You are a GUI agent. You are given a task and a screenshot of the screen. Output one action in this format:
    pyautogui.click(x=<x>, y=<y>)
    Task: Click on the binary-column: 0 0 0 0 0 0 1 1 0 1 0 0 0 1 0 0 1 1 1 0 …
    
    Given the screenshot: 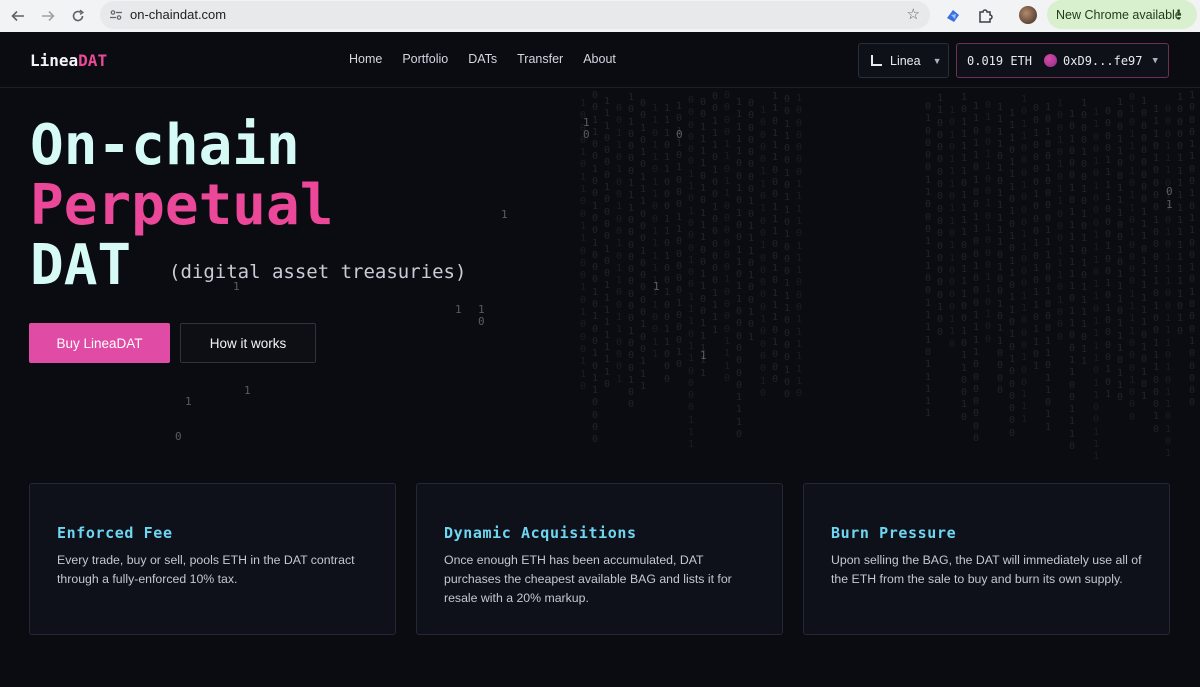 What is the action you would take?
    pyautogui.click(x=691, y=273)
    